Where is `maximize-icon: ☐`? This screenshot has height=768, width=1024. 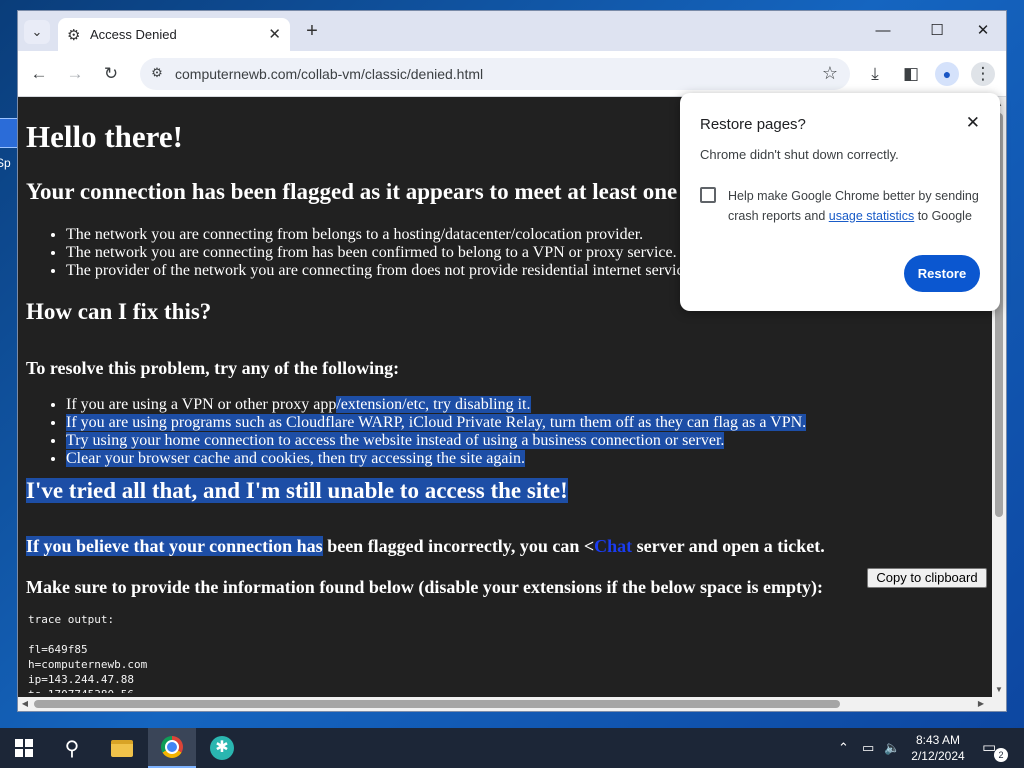 maximize-icon: ☐ is located at coordinates (937, 31).